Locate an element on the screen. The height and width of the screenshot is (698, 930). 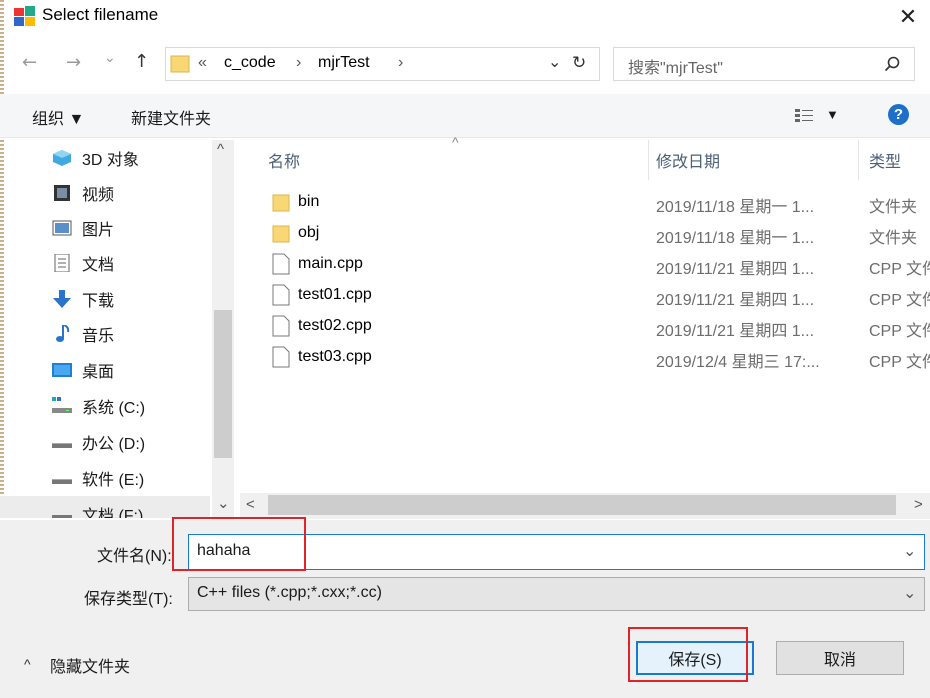
horizontal-scrollbar-thumb is located at coordinates (582, 505).